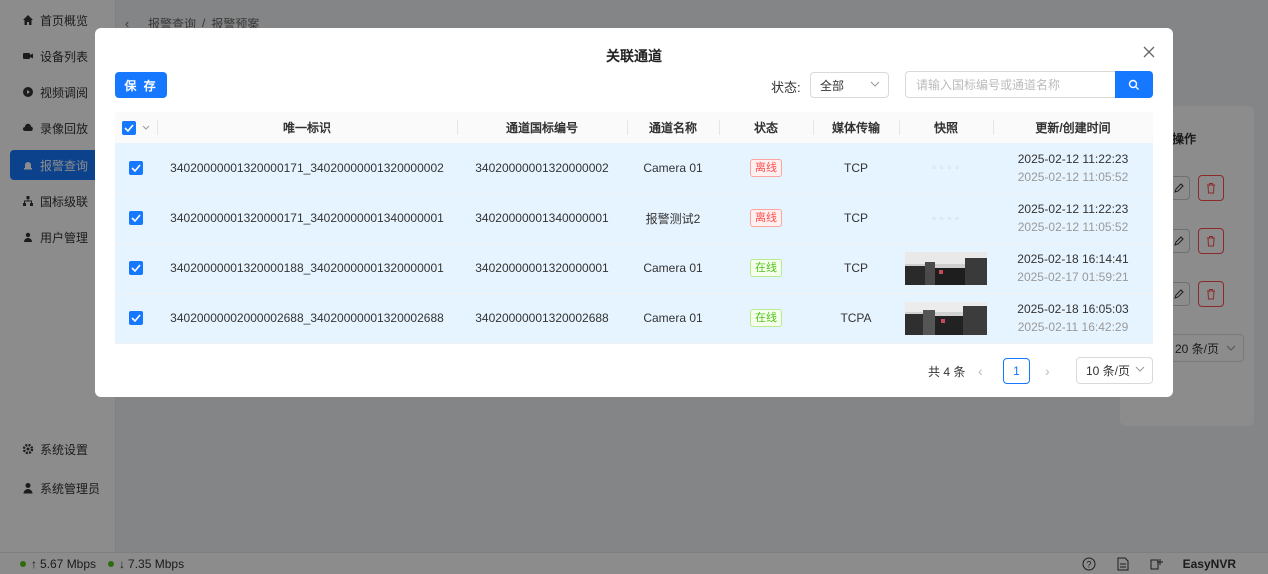  I want to click on chevron-right-icon: ›, so click(1047, 371).